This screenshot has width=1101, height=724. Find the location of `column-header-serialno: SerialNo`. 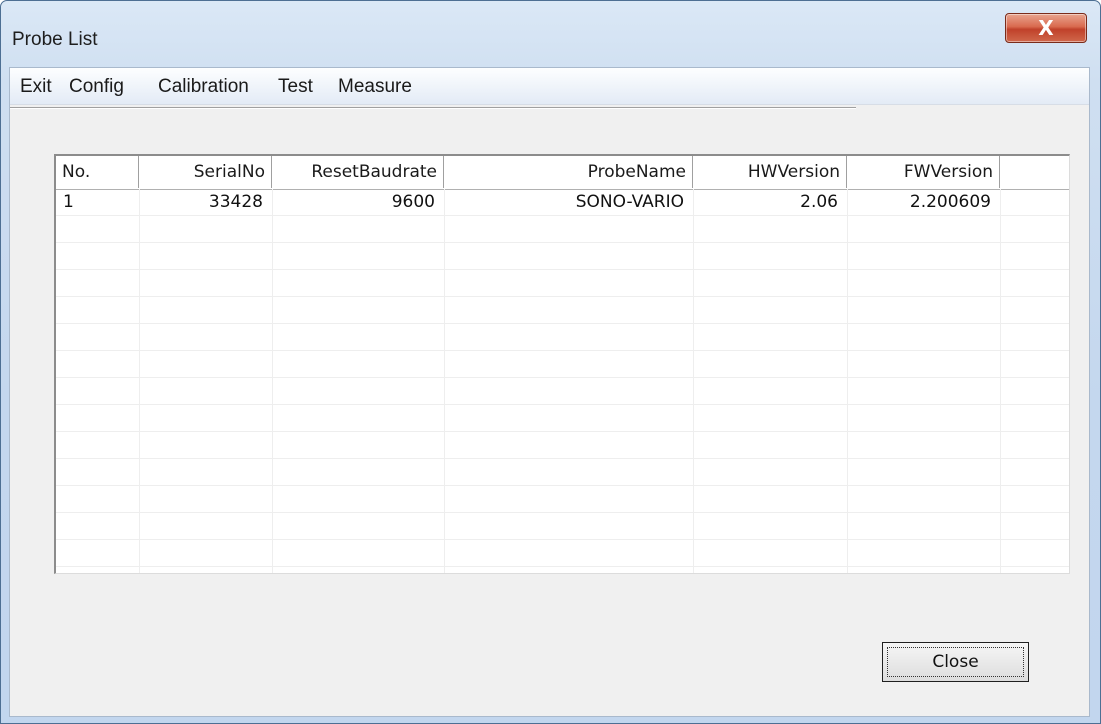

column-header-serialno: SerialNo is located at coordinates (205, 172).